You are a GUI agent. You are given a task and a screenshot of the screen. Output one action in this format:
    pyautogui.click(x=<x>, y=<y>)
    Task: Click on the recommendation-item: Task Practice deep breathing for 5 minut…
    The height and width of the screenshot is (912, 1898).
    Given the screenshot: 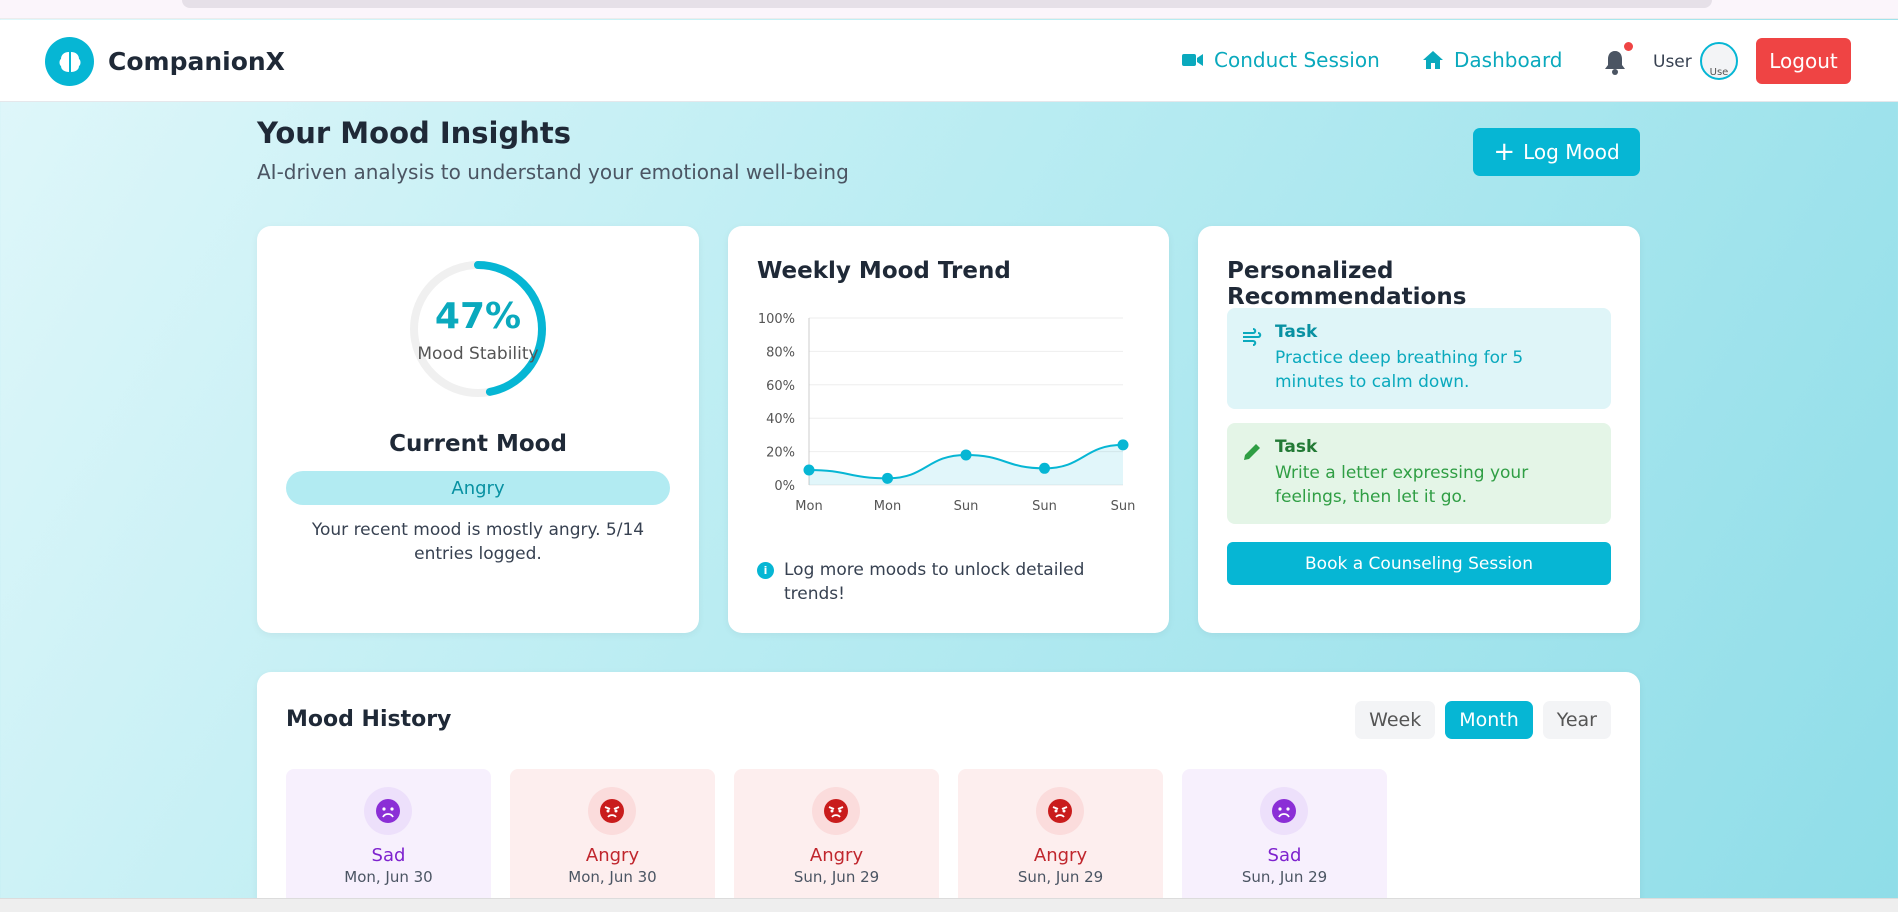 What is the action you would take?
    pyautogui.click(x=1419, y=358)
    